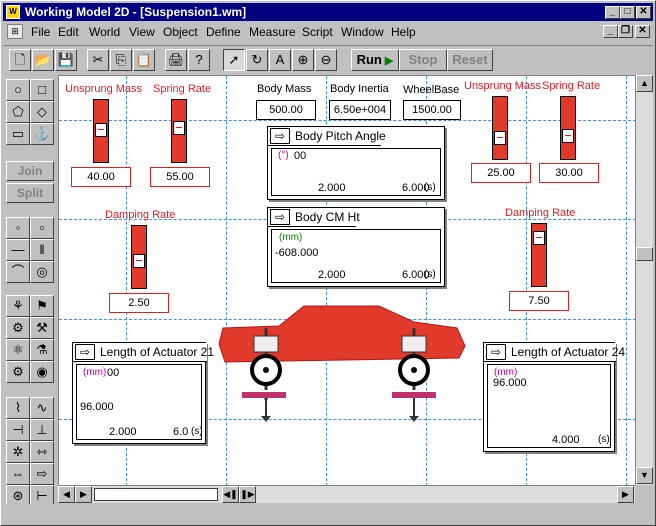 Image resolution: width=656 pixels, height=526 pixels. I want to click on curved-joint-icon: ⚗, so click(42, 350).